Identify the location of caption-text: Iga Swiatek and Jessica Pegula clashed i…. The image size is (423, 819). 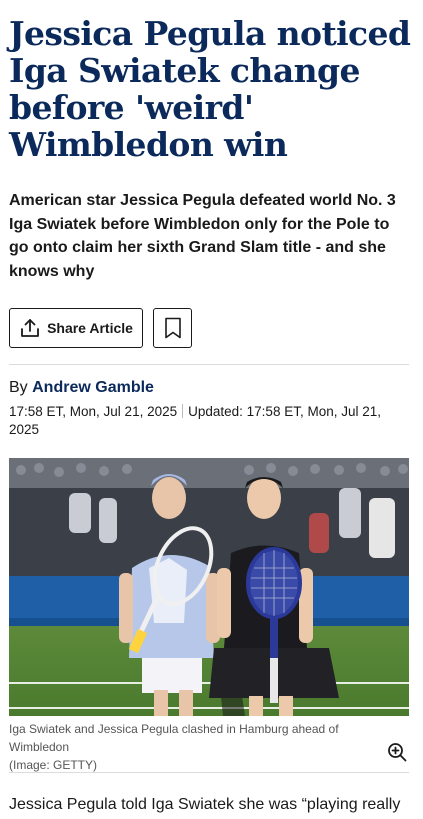
(174, 738).